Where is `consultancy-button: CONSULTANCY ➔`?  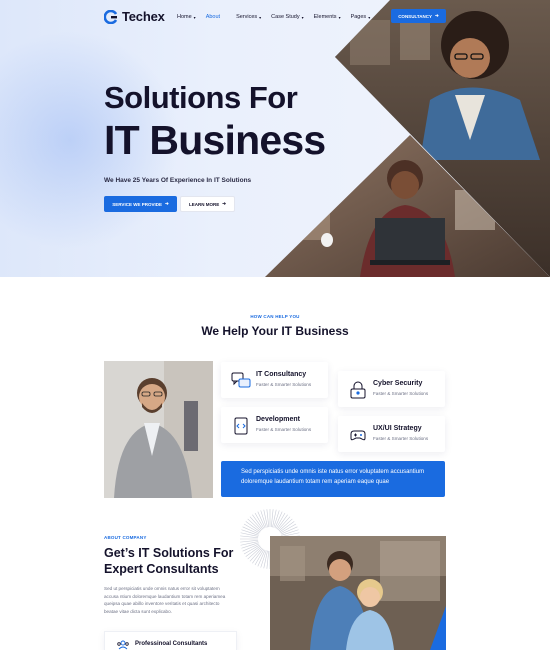 consultancy-button: CONSULTANCY ➔ is located at coordinates (418, 16).